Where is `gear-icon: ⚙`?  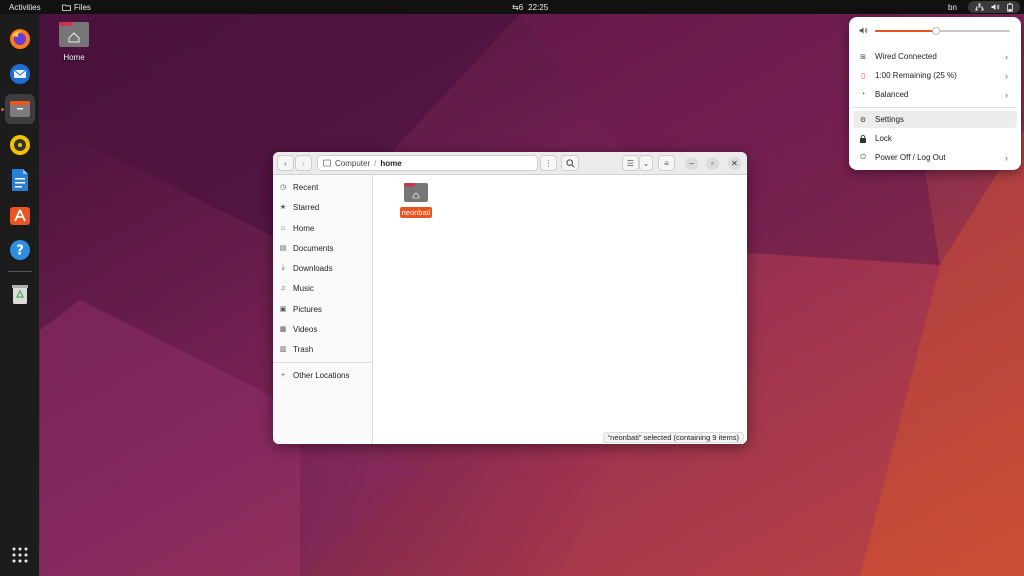
gear-icon: ⚙ is located at coordinates (863, 120).